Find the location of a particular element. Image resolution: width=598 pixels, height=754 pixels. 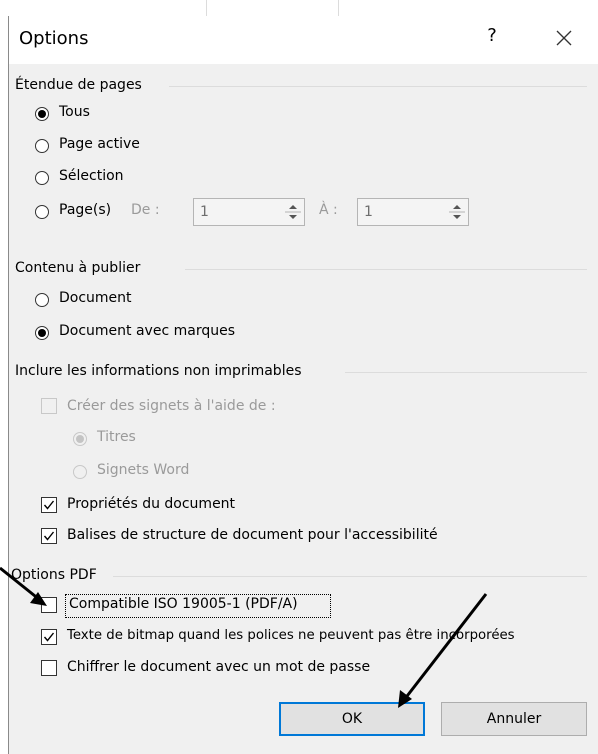

structure-tags-checkbox is located at coordinates (49, 536).